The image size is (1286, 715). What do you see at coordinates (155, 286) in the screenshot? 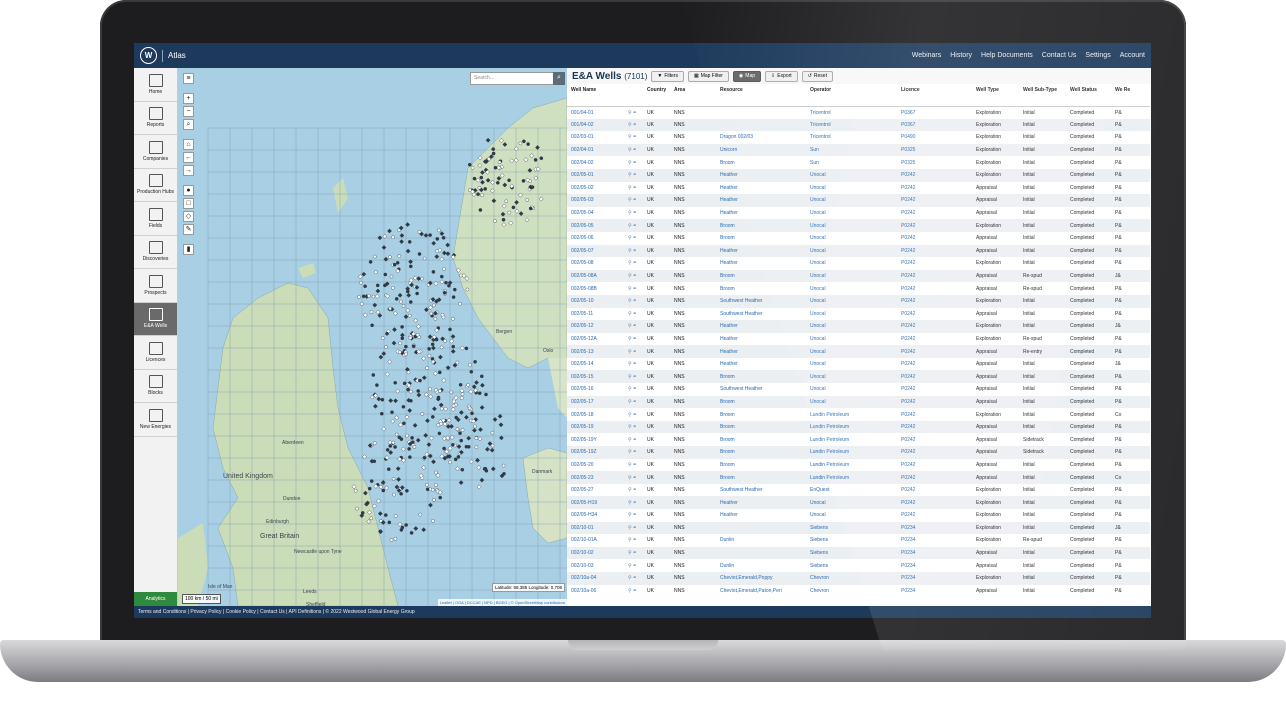
I see `nav-item-prospects: Prospects` at bounding box center [155, 286].